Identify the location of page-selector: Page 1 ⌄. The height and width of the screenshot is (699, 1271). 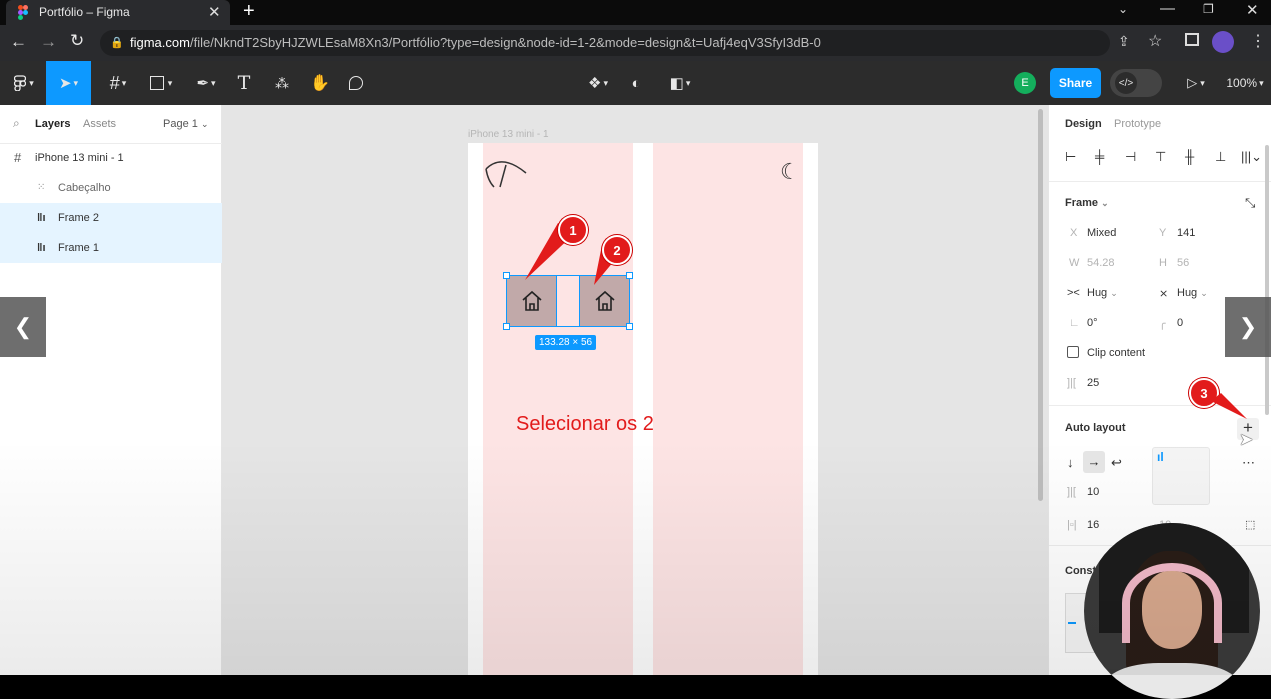
(185, 124).